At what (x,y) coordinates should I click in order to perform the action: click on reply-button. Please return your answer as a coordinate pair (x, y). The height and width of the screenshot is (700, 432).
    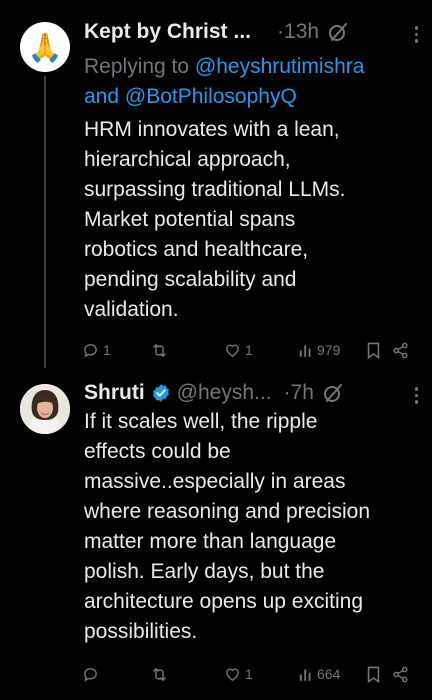
    Looking at the image, I should click on (92, 674).